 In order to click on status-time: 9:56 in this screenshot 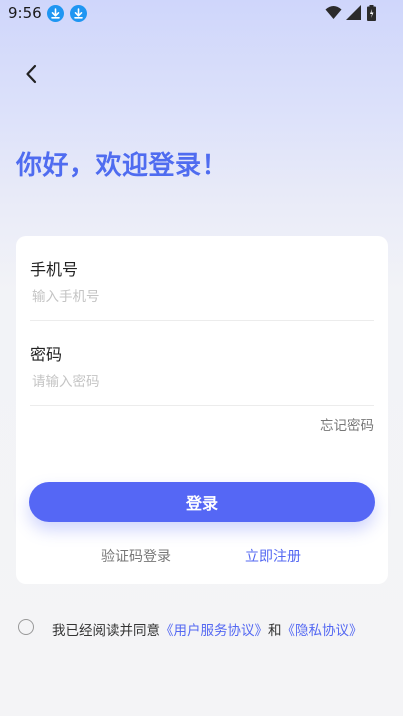, I will do `click(25, 13)`.